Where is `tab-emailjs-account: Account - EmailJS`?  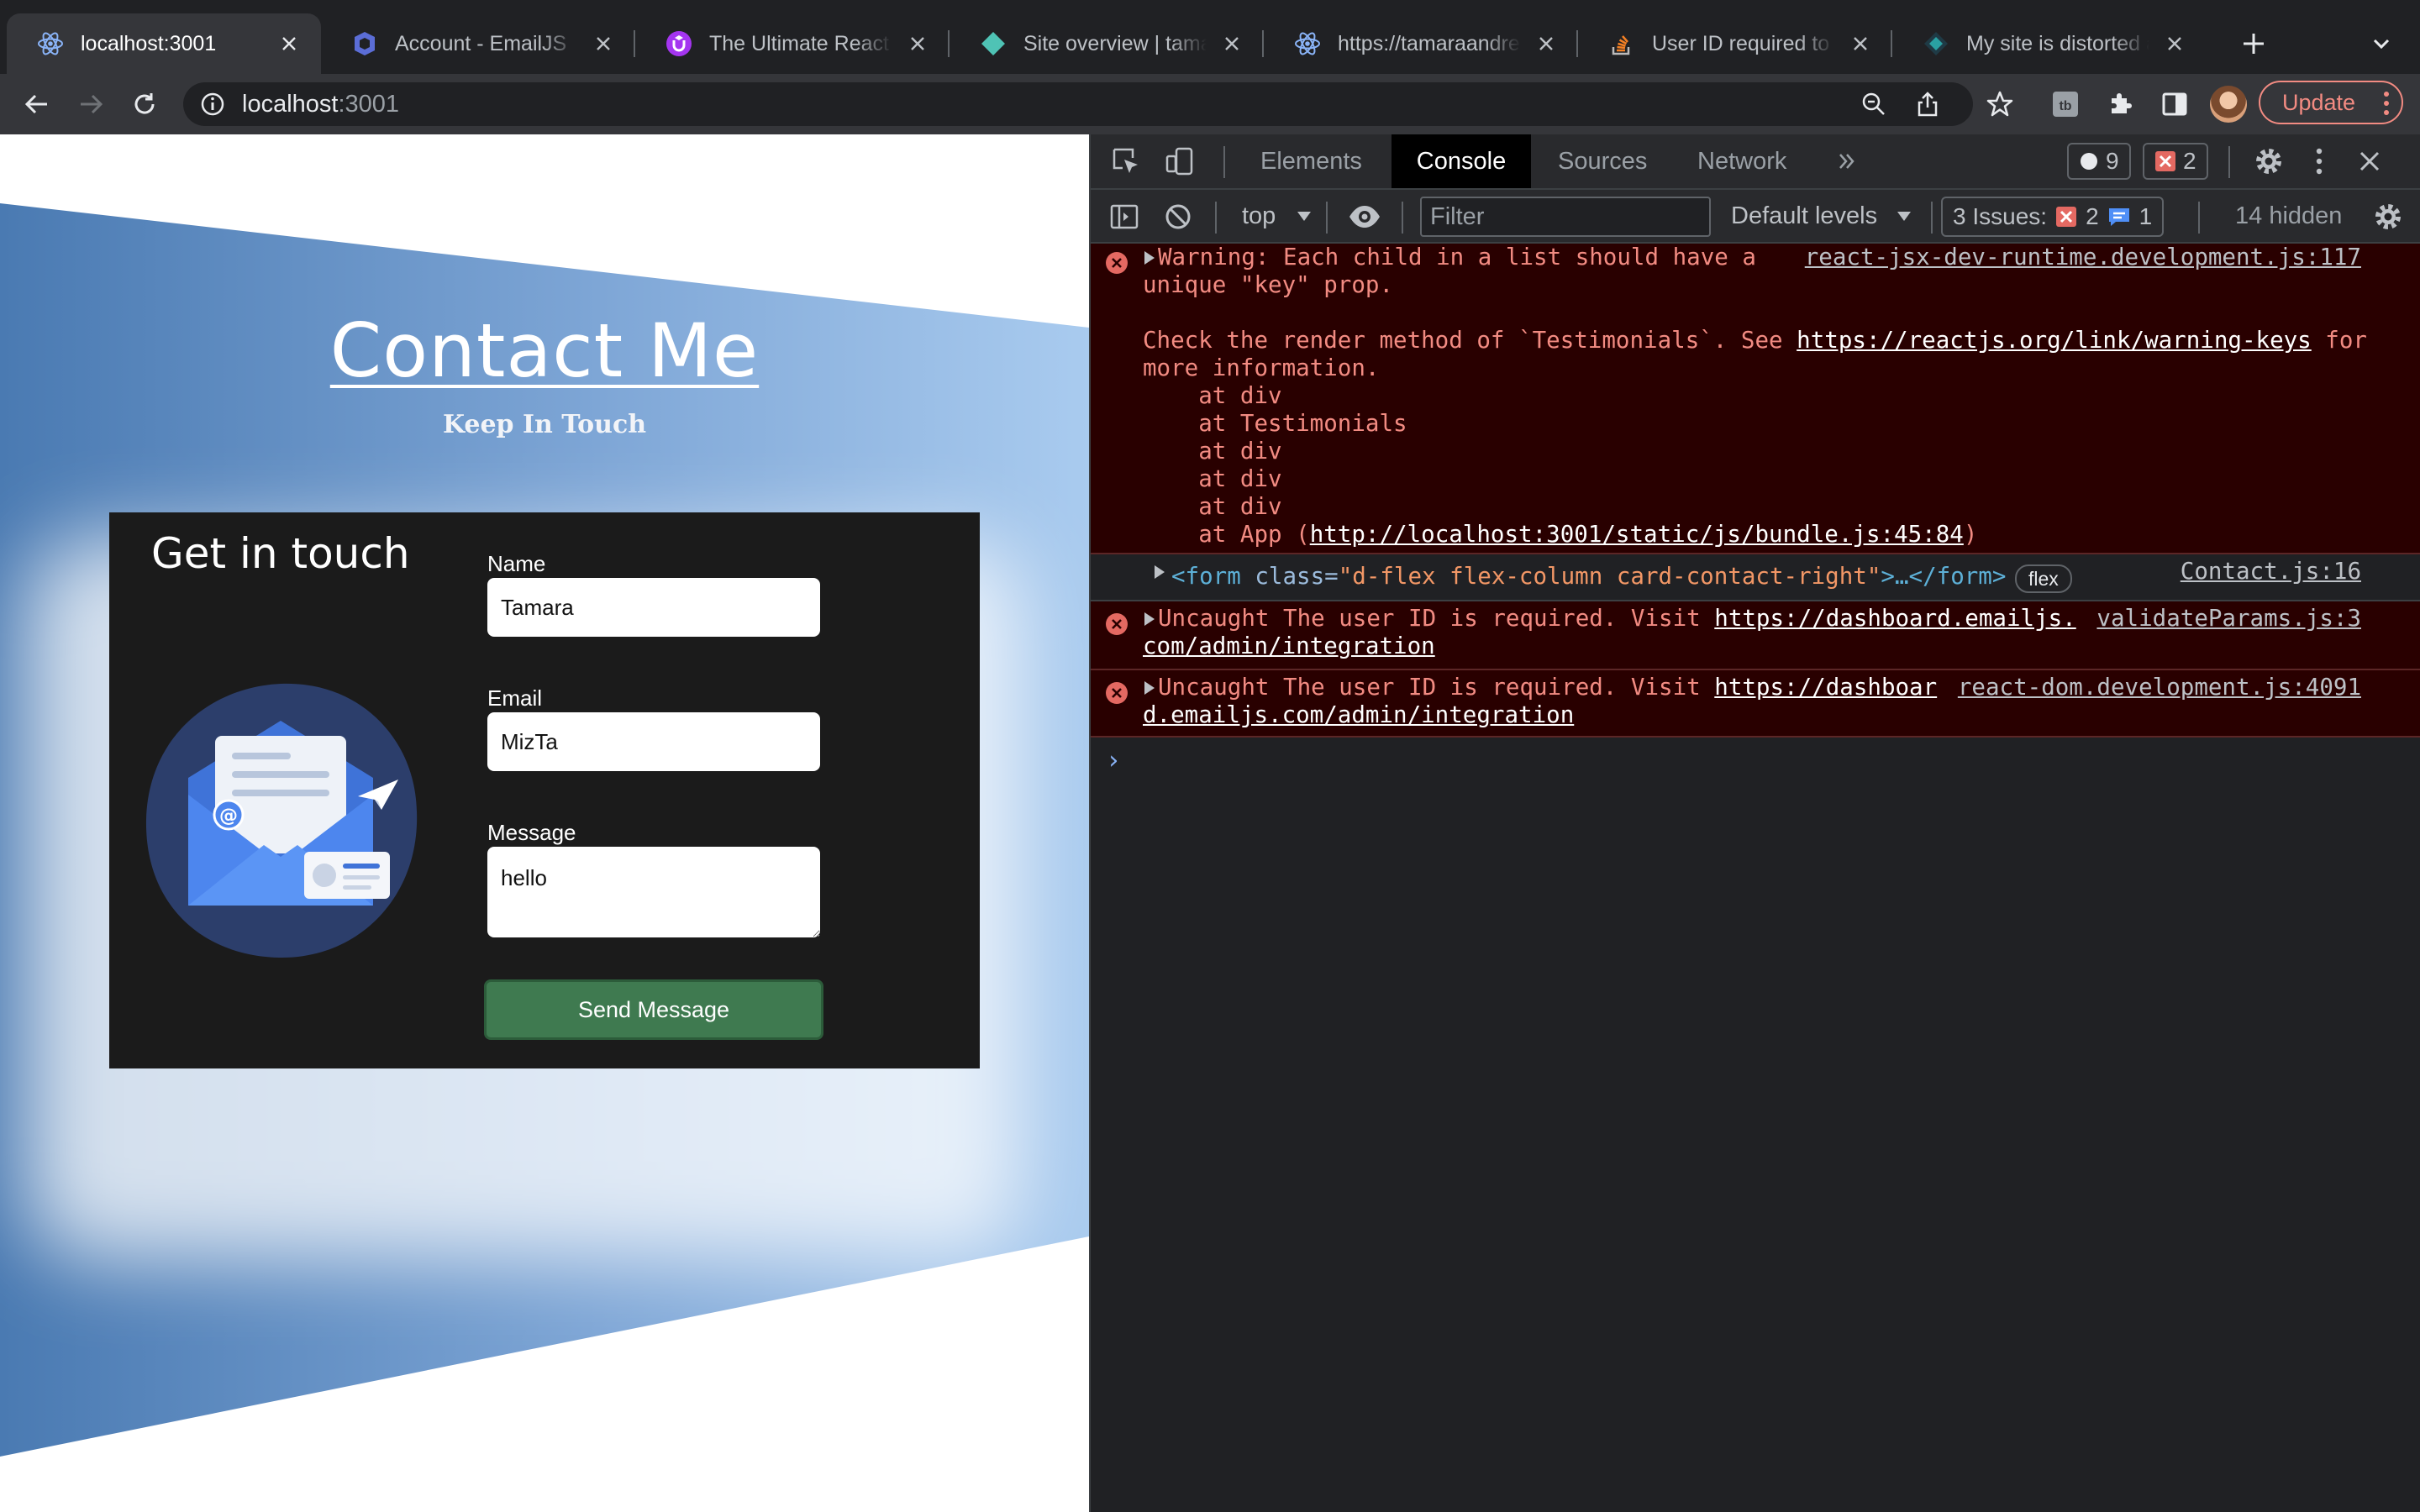
tab-emailjs-account: Account - EmailJS is located at coordinates (478, 43).